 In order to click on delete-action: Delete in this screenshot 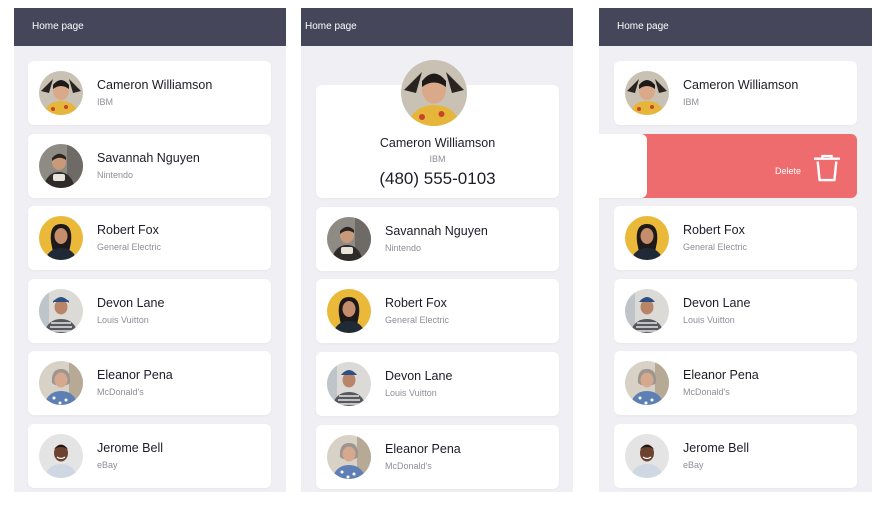, I will do `click(746, 166)`.